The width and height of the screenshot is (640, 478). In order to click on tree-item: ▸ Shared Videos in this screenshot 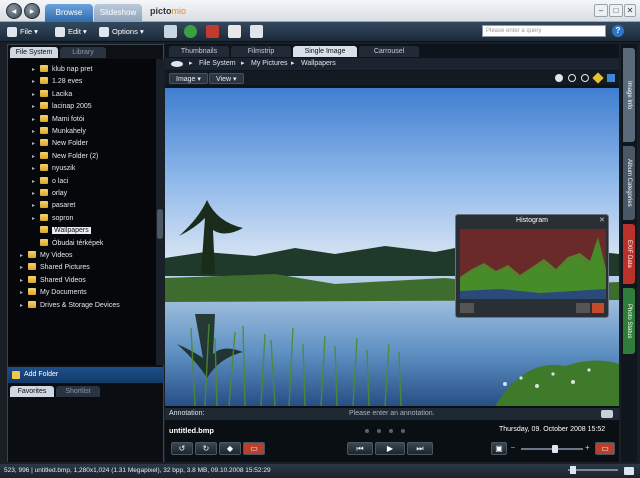, I will do `click(53, 281)`.